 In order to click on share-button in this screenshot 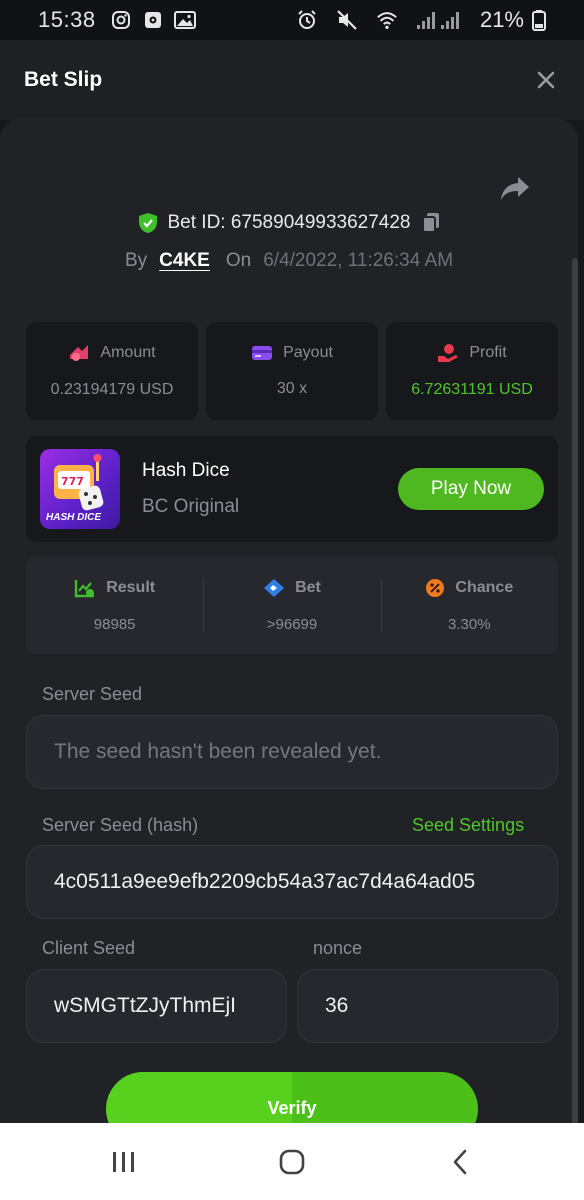, I will do `click(515, 189)`.